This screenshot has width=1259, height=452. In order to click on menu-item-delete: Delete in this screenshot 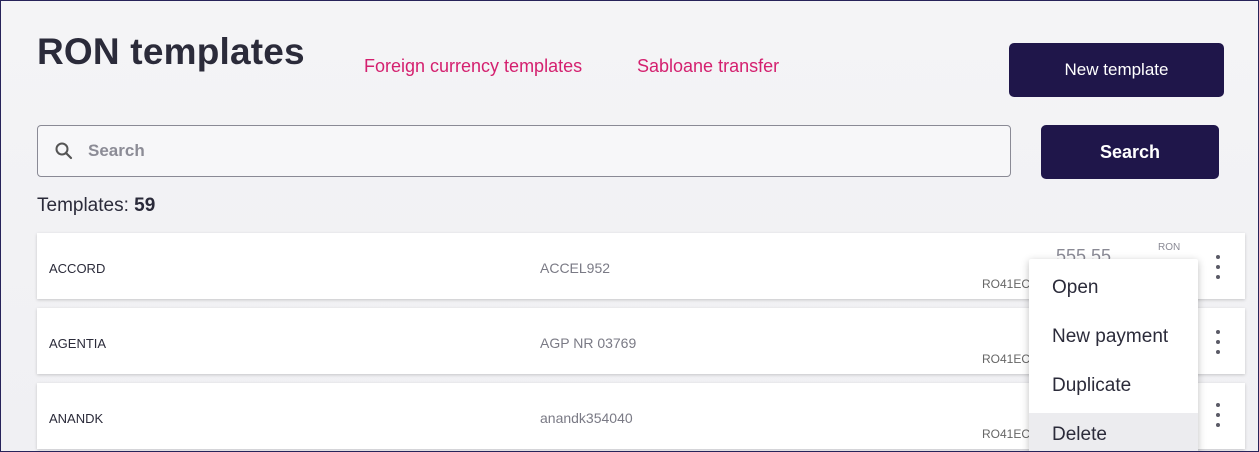, I will do `click(1113, 432)`.